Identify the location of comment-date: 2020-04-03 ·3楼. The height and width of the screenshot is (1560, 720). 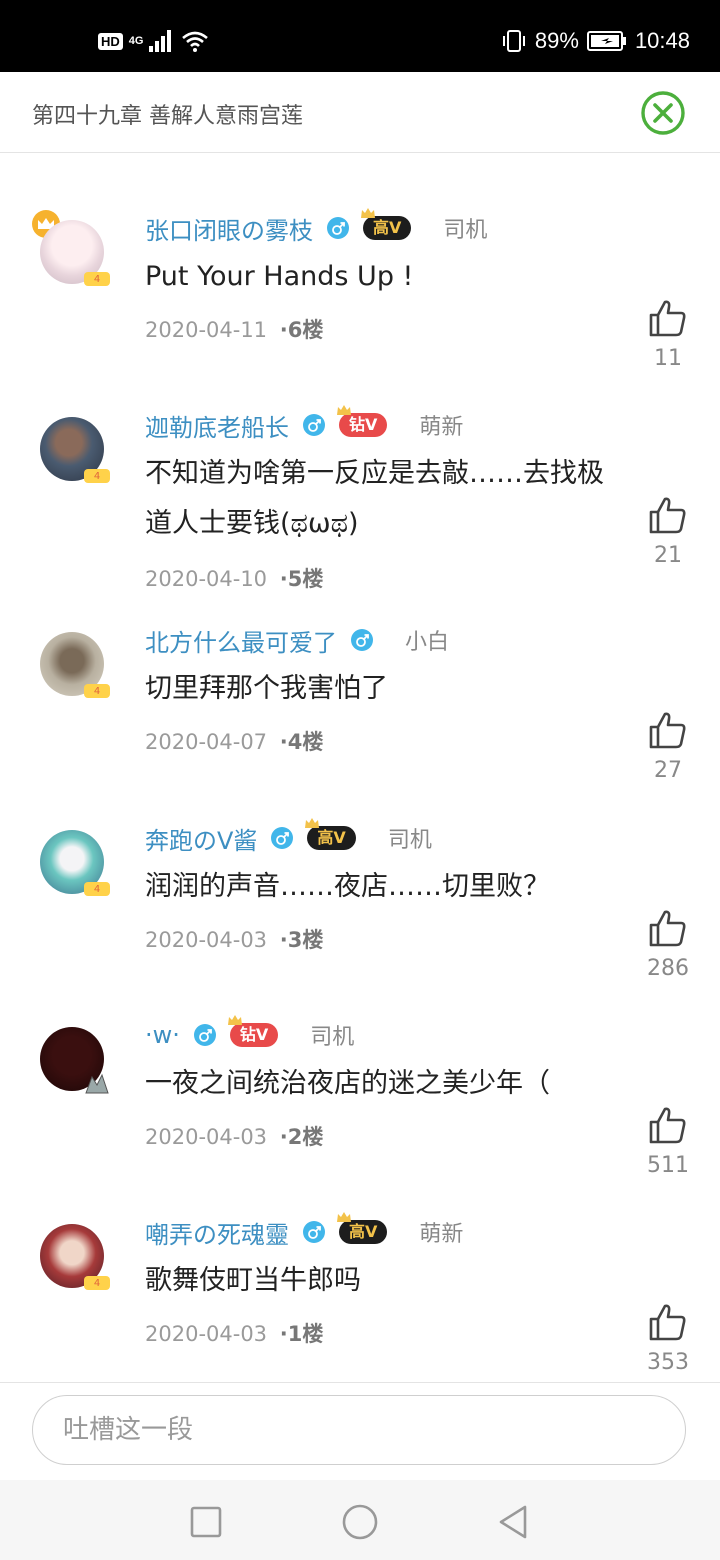
(234, 939).